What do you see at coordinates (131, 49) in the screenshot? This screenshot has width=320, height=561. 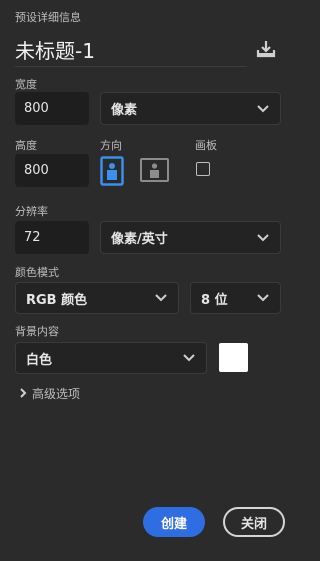 I see `document-name-input: 未标题-1` at bounding box center [131, 49].